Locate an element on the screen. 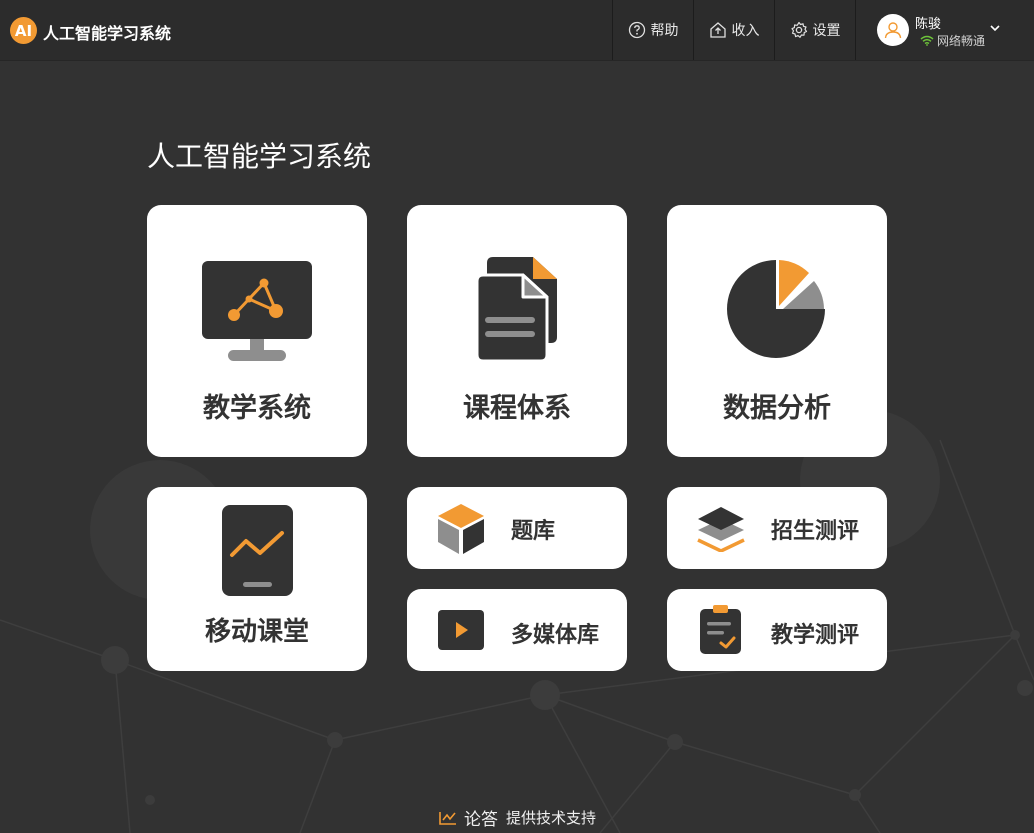  card-teaching-assessment: 教学测评 is located at coordinates (777, 630).